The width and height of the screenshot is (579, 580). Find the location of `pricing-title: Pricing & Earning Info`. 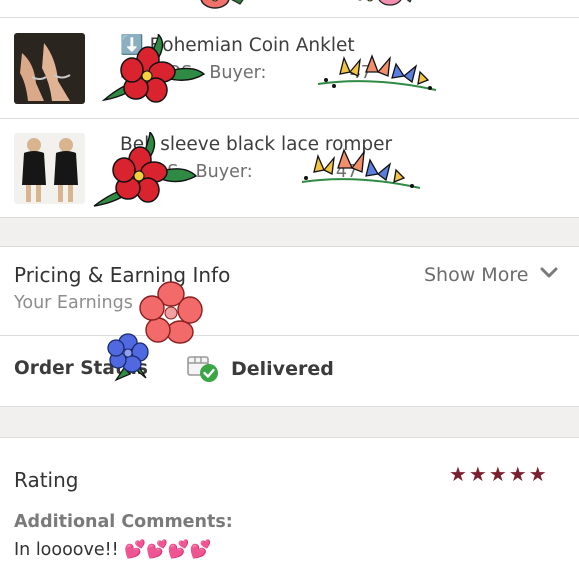

pricing-title: Pricing & Earning Info is located at coordinates (122, 275).